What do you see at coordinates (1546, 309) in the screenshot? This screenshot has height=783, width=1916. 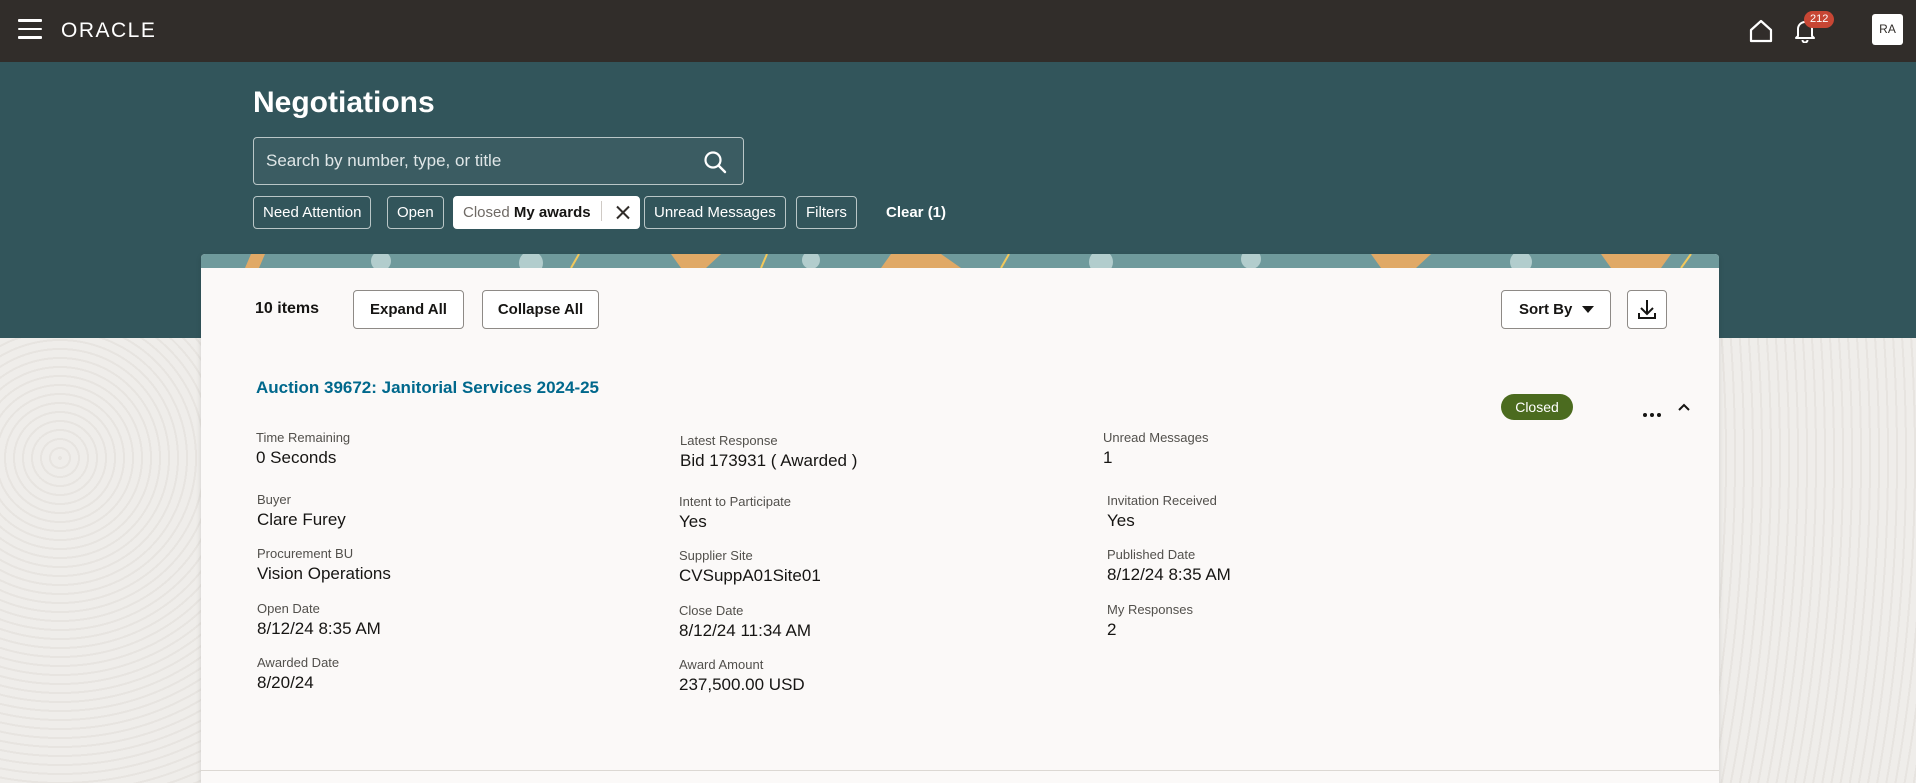 I see `sort-by-label: Sort By` at bounding box center [1546, 309].